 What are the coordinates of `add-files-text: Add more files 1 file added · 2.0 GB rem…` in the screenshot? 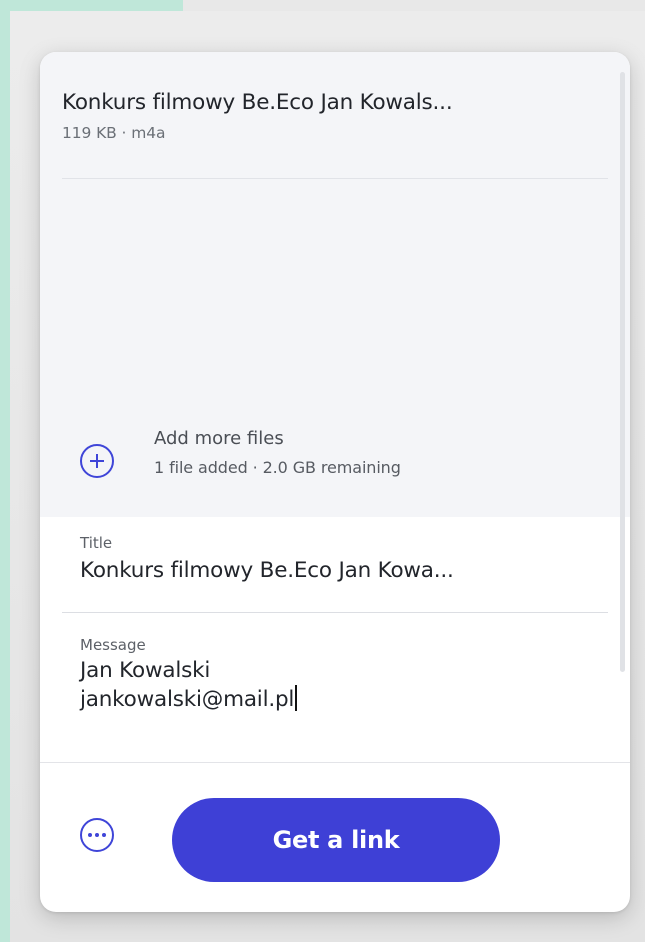 It's located at (277, 450).